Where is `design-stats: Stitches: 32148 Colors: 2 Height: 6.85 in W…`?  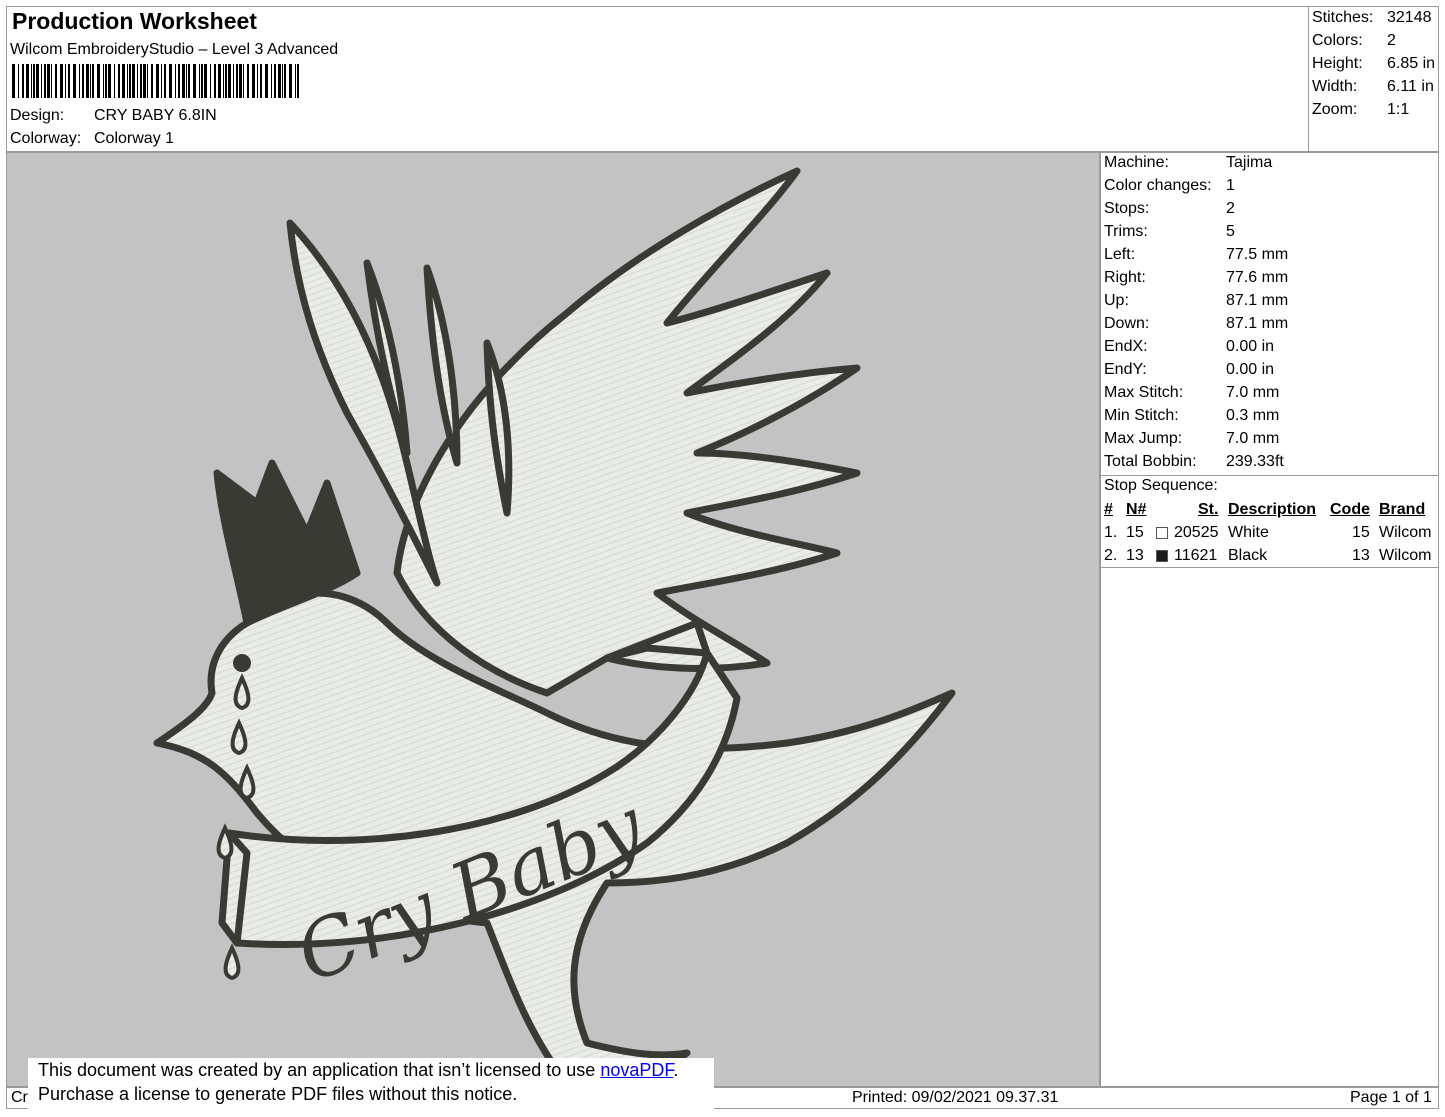 design-stats: Stitches: 32148 Colors: 2 Height: 6.85 in W… is located at coordinates (1373, 79).